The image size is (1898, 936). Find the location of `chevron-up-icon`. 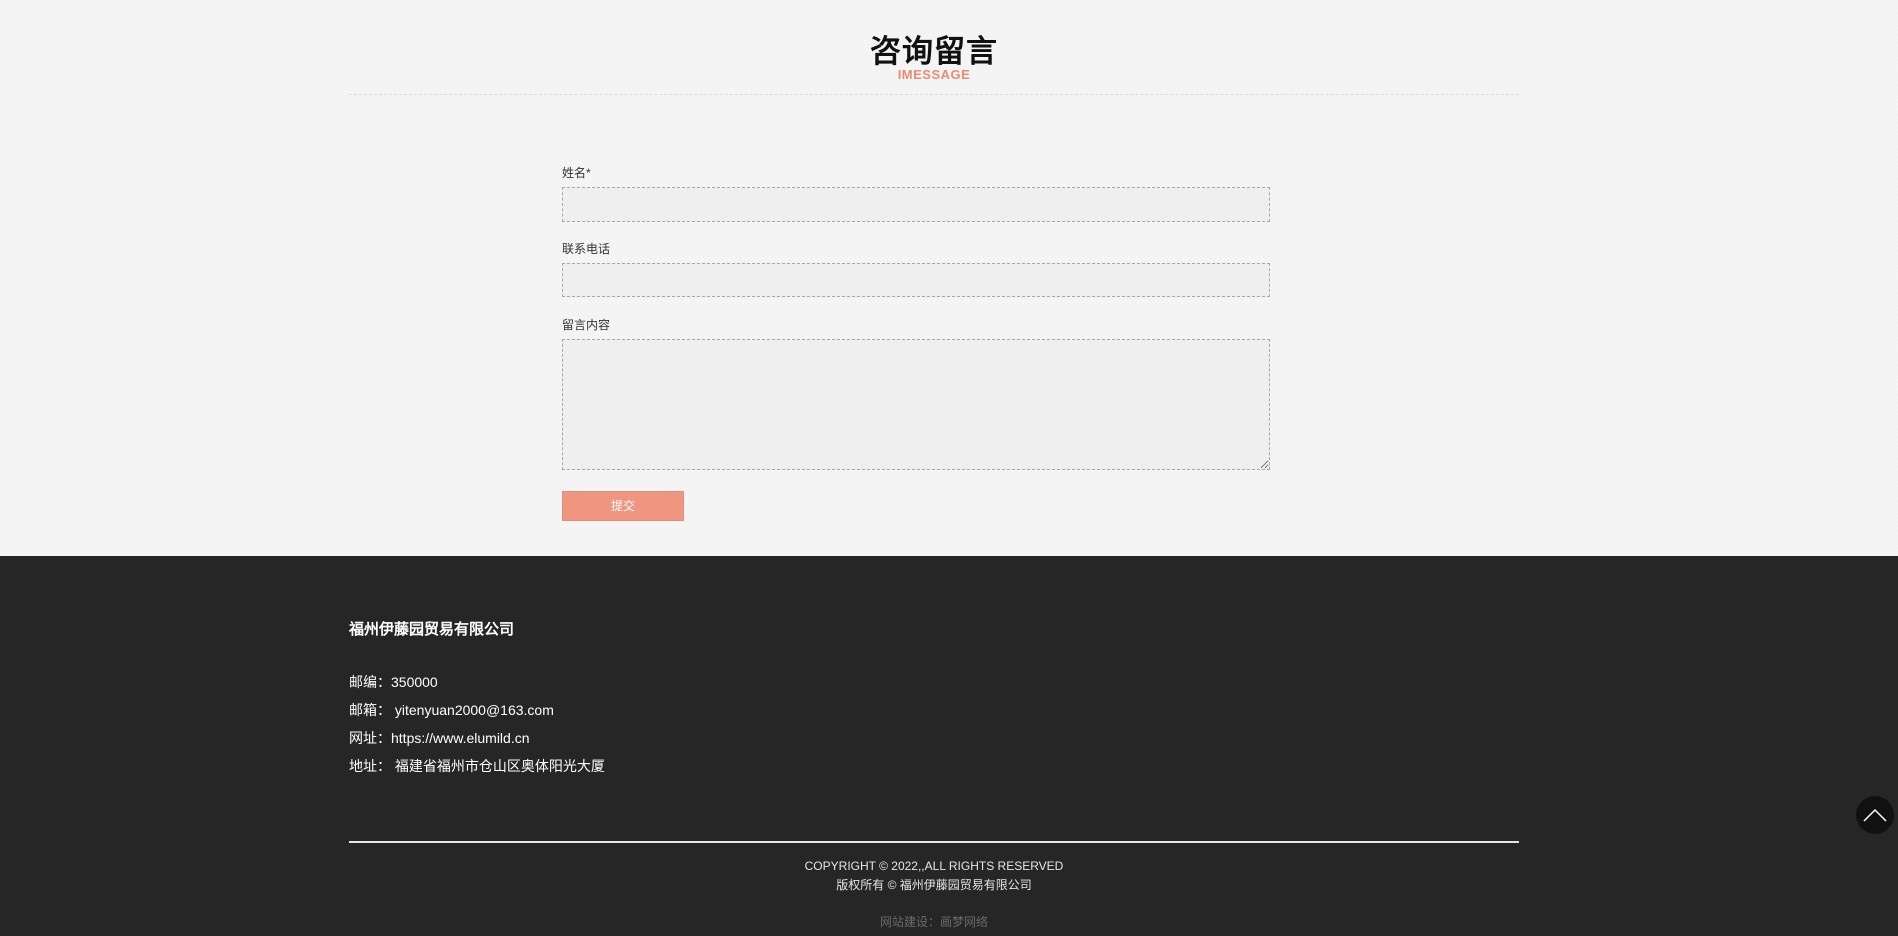

chevron-up-icon is located at coordinates (1875, 815).